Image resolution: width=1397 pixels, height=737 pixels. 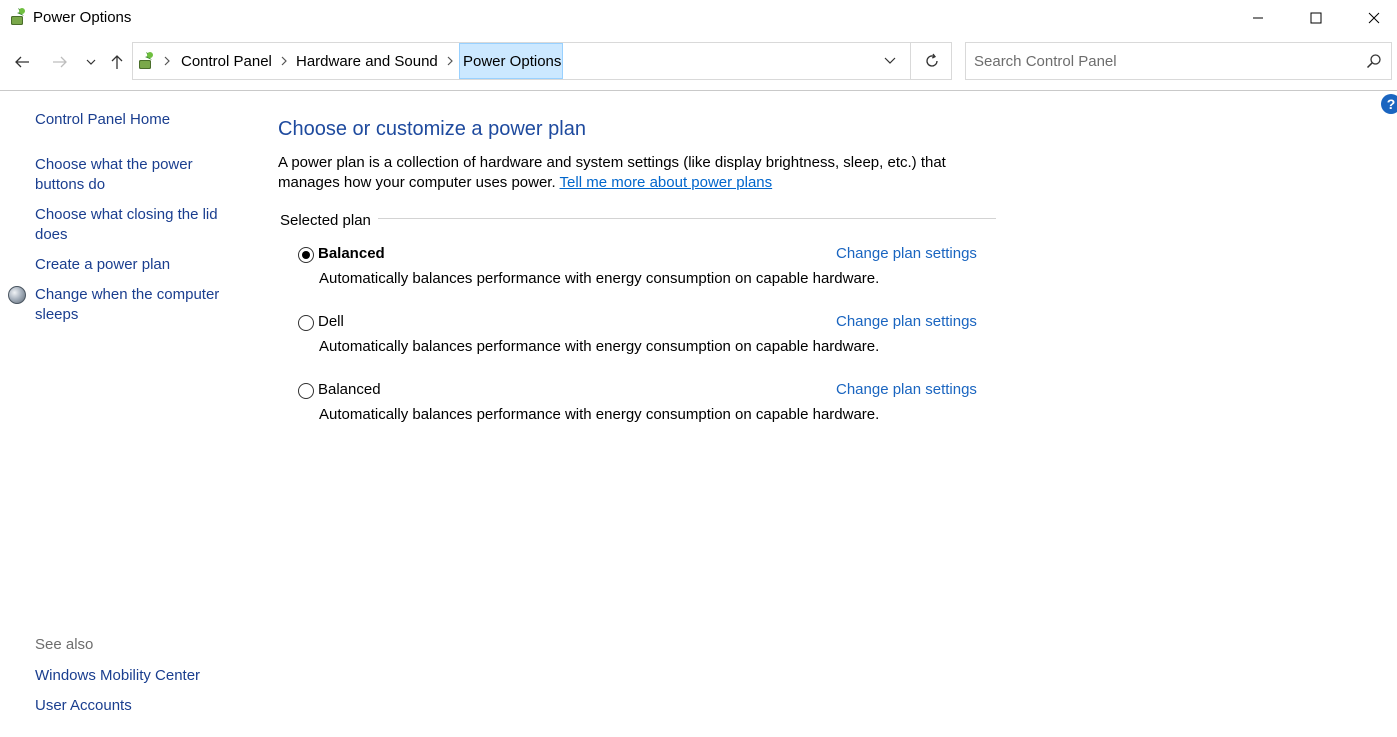 I want to click on title-bar, so click(x=698, y=18).